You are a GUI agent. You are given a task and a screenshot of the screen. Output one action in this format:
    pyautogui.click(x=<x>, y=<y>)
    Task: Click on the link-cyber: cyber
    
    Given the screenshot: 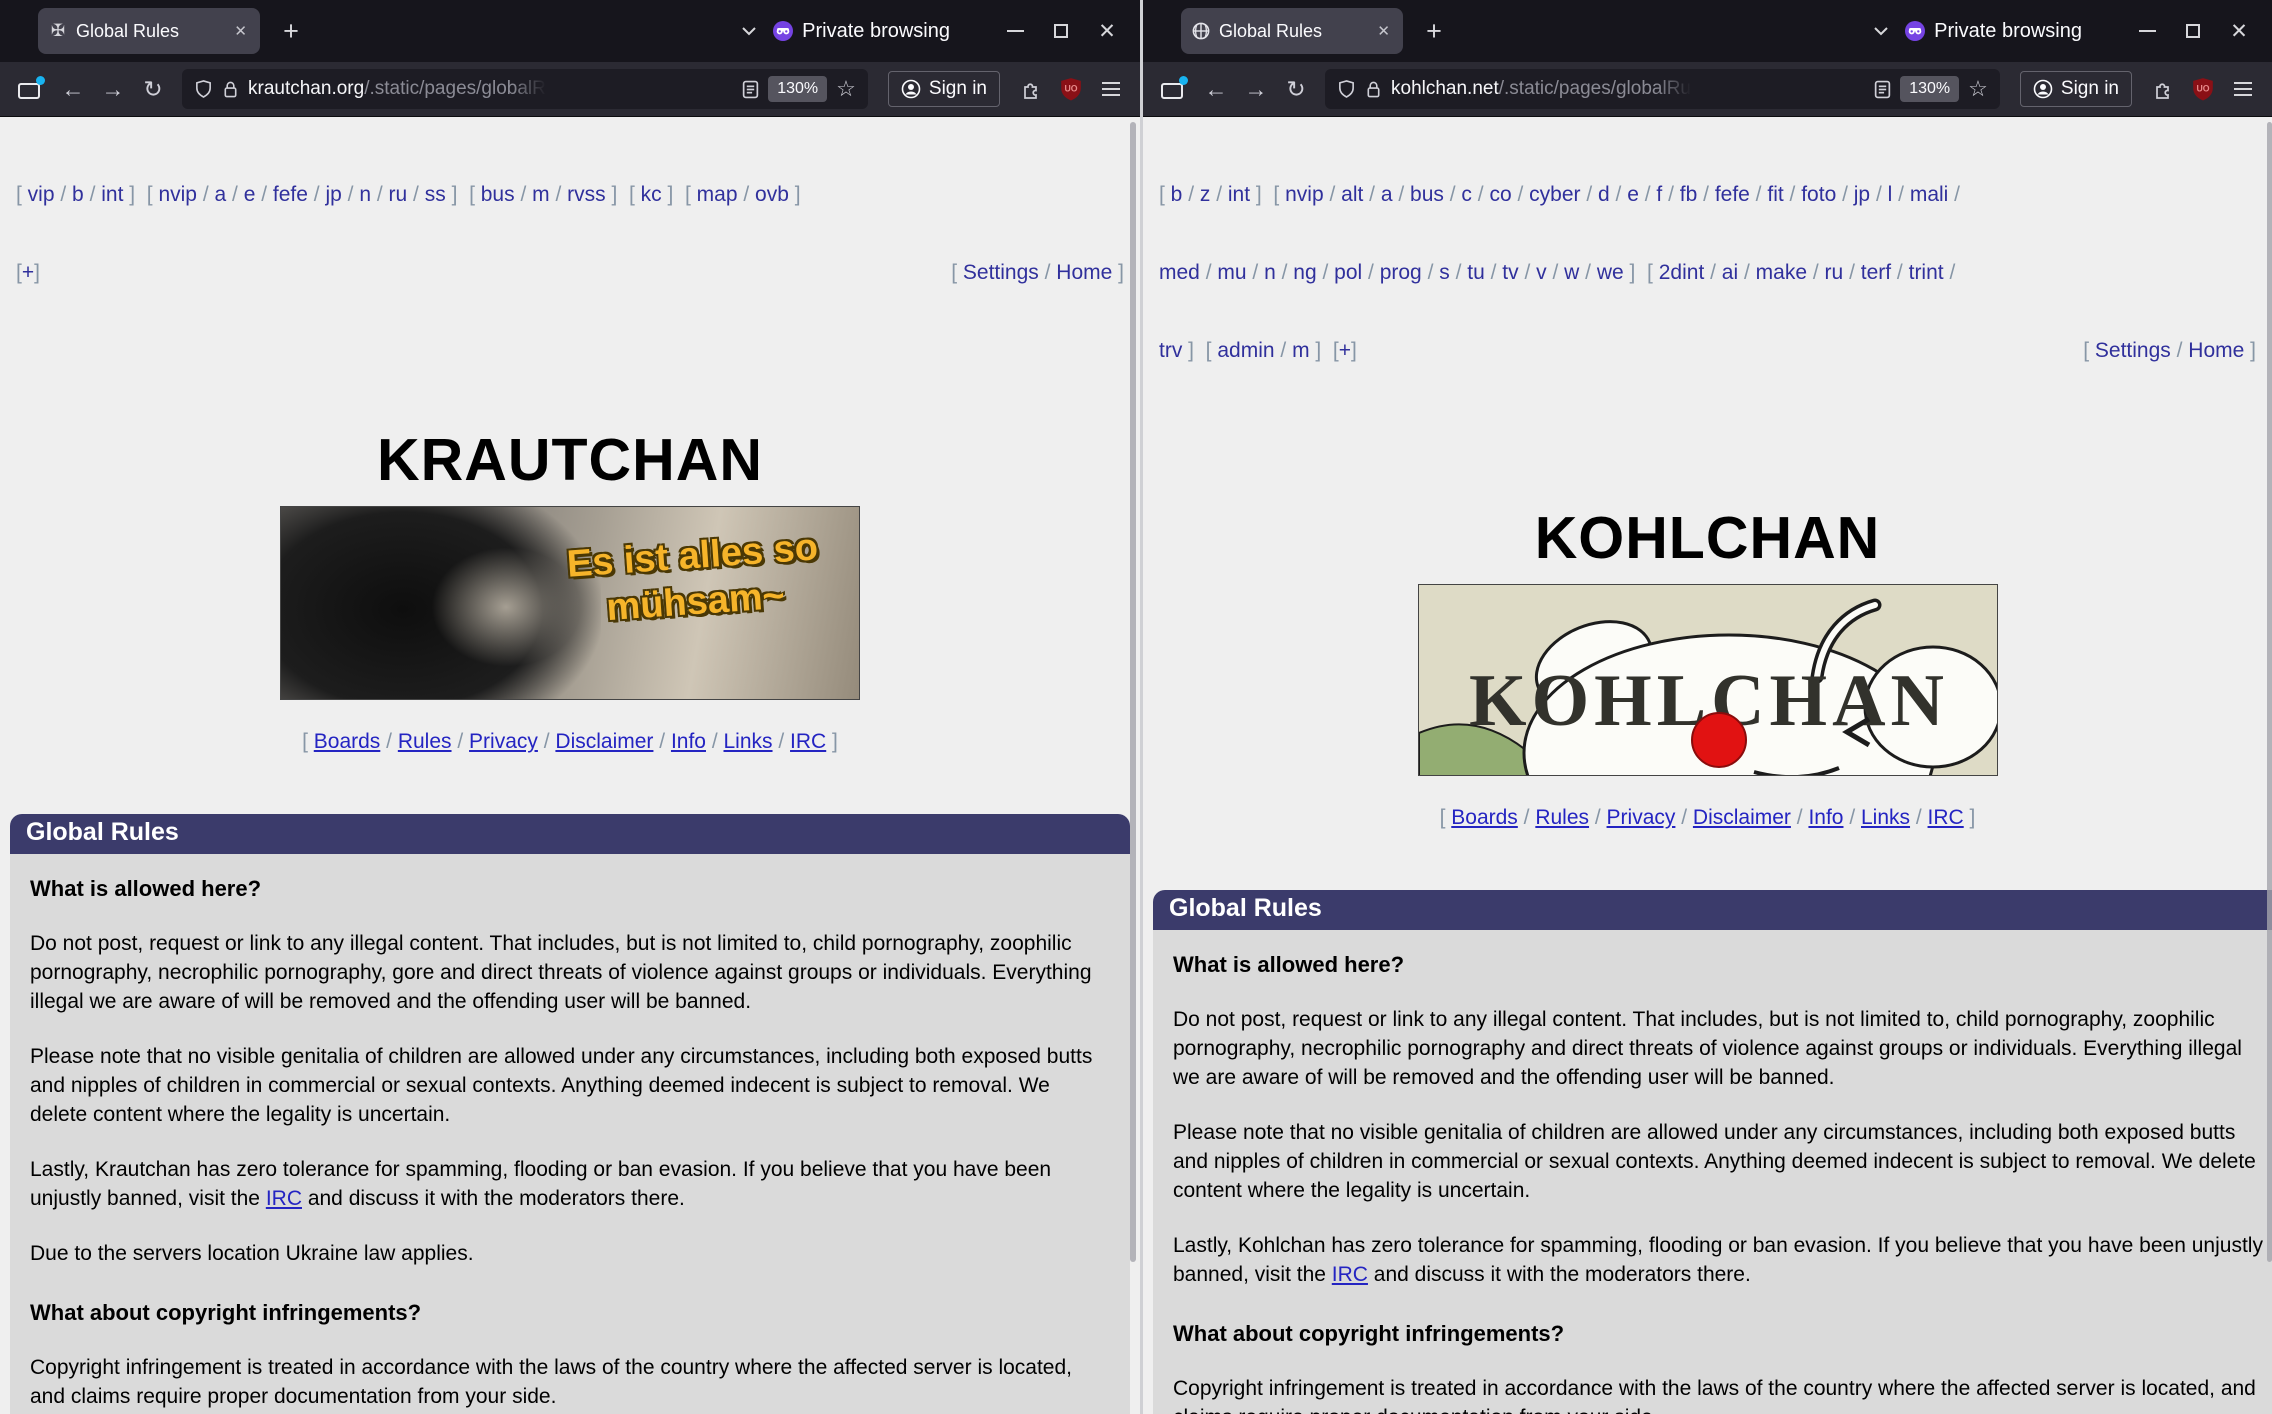 What is the action you would take?
    pyautogui.click(x=1554, y=194)
    